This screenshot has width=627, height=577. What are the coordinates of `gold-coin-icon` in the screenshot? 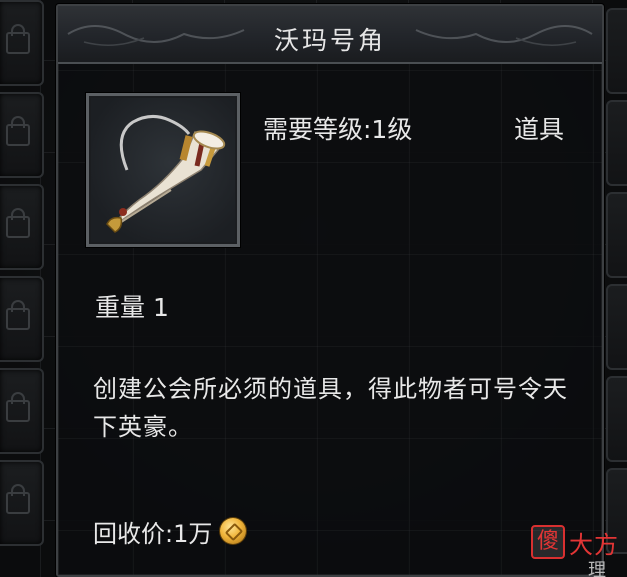 It's located at (233, 531).